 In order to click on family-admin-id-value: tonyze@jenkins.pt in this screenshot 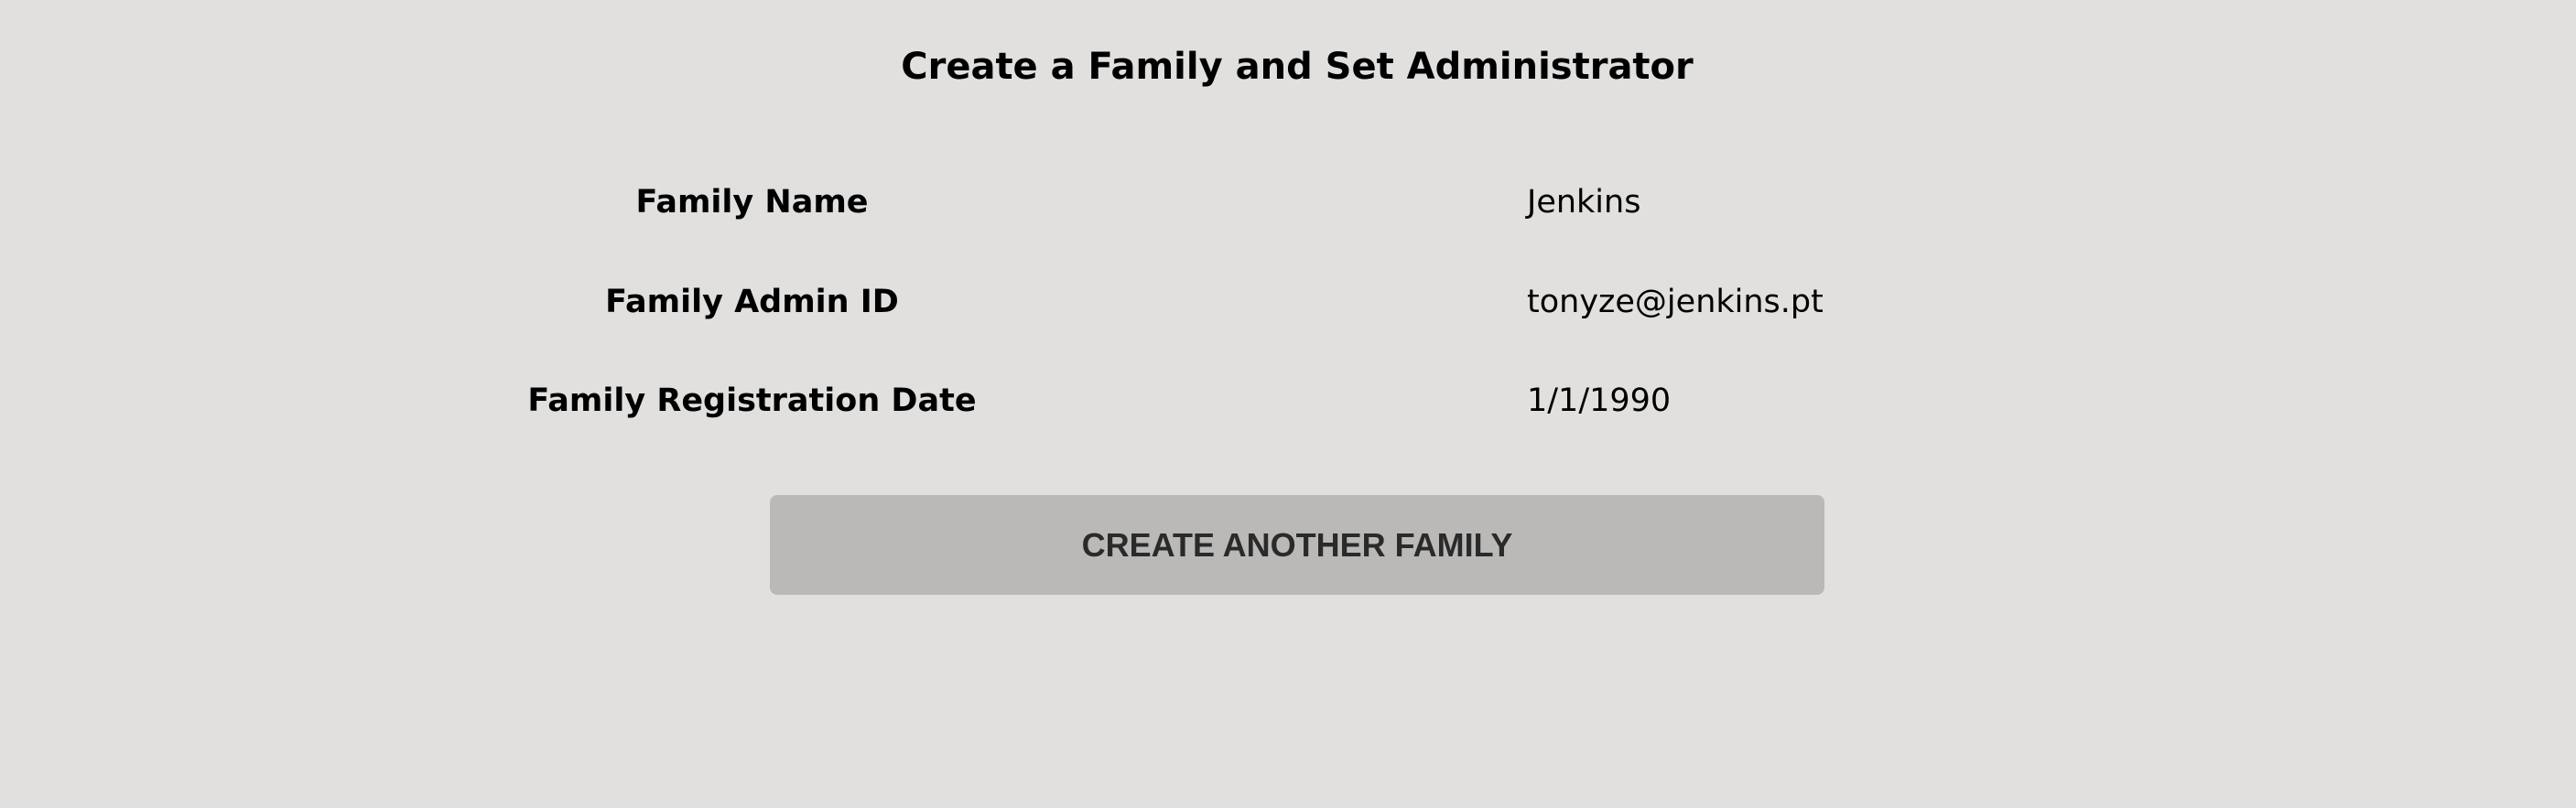, I will do `click(1676, 302)`.